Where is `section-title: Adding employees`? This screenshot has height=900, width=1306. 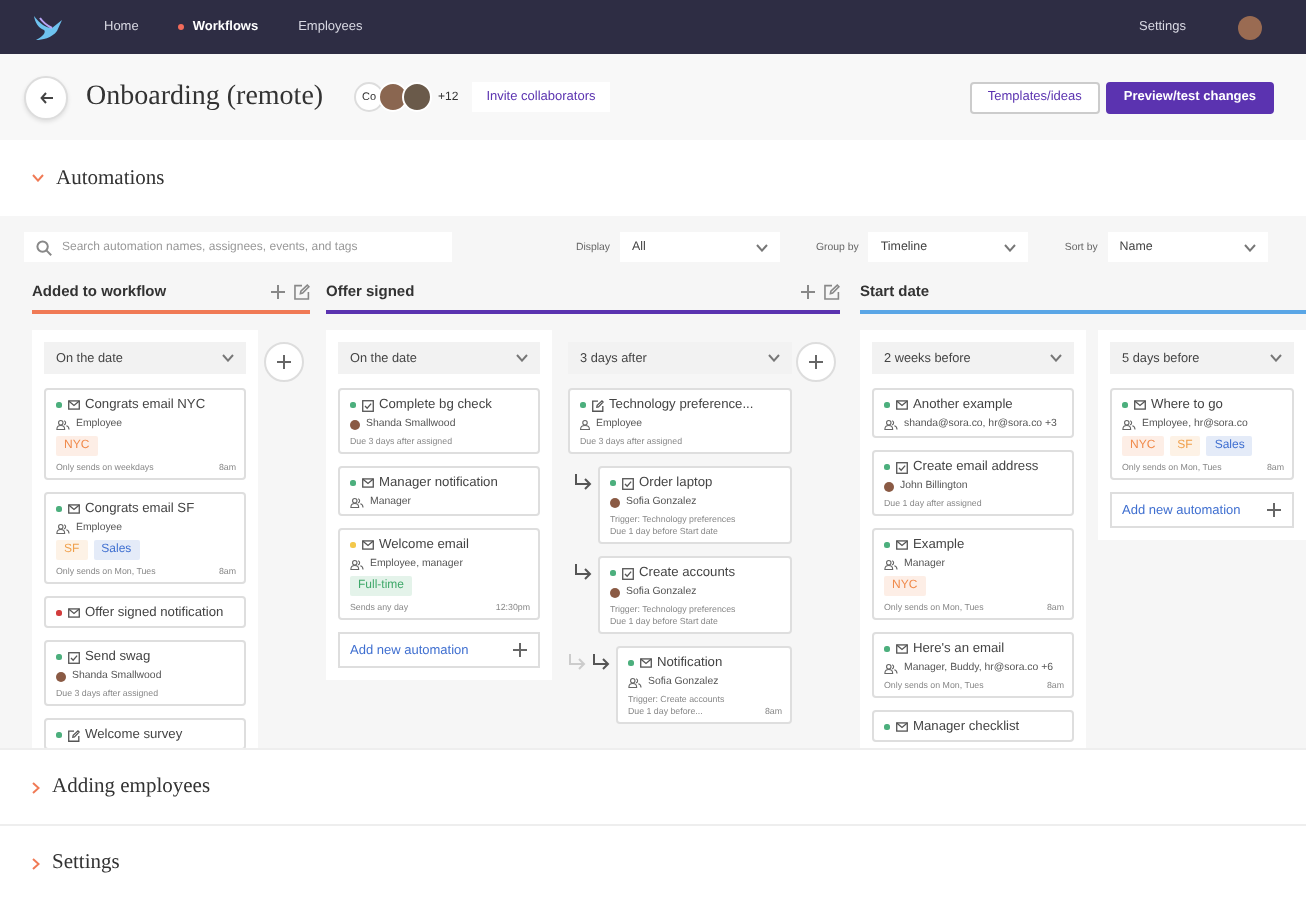
section-title: Adding employees is located at coordinates (131, 787).